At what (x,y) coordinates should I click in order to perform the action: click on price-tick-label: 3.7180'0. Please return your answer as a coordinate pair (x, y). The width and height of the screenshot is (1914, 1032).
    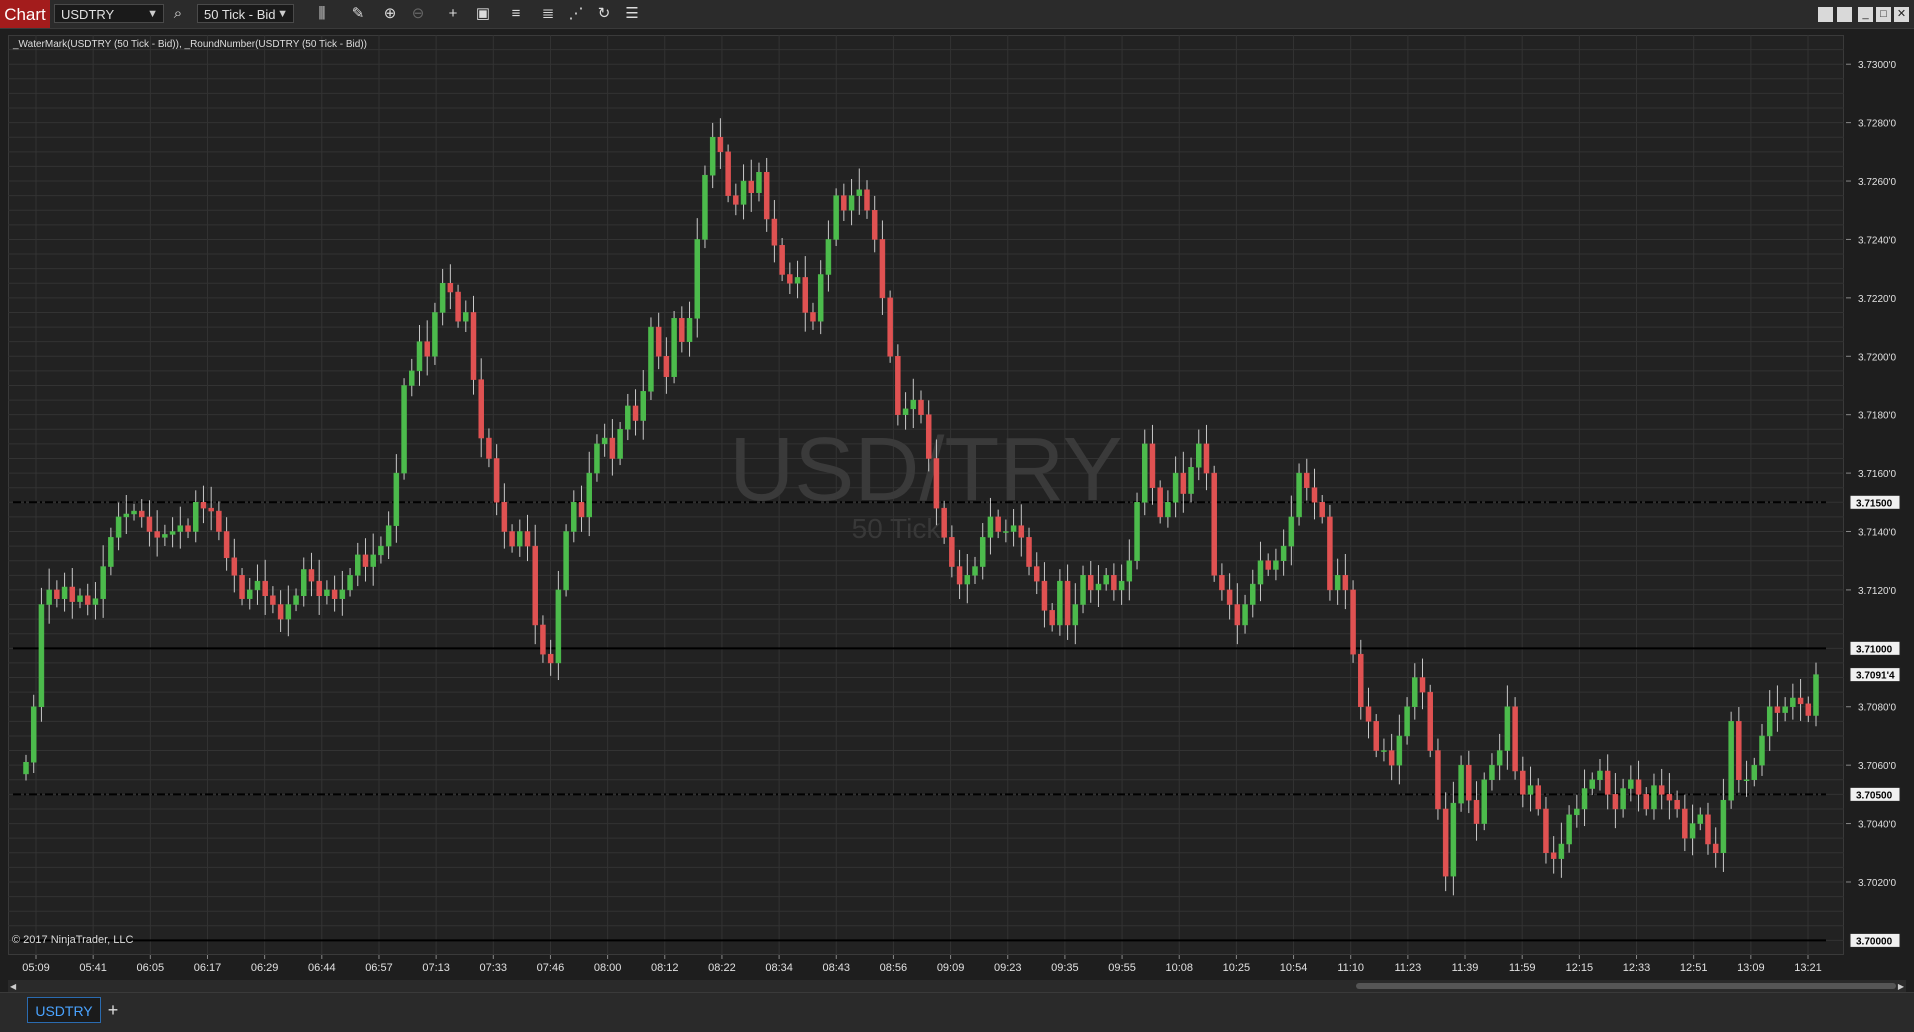
    Looking at the image, I should click on (1877, 416).